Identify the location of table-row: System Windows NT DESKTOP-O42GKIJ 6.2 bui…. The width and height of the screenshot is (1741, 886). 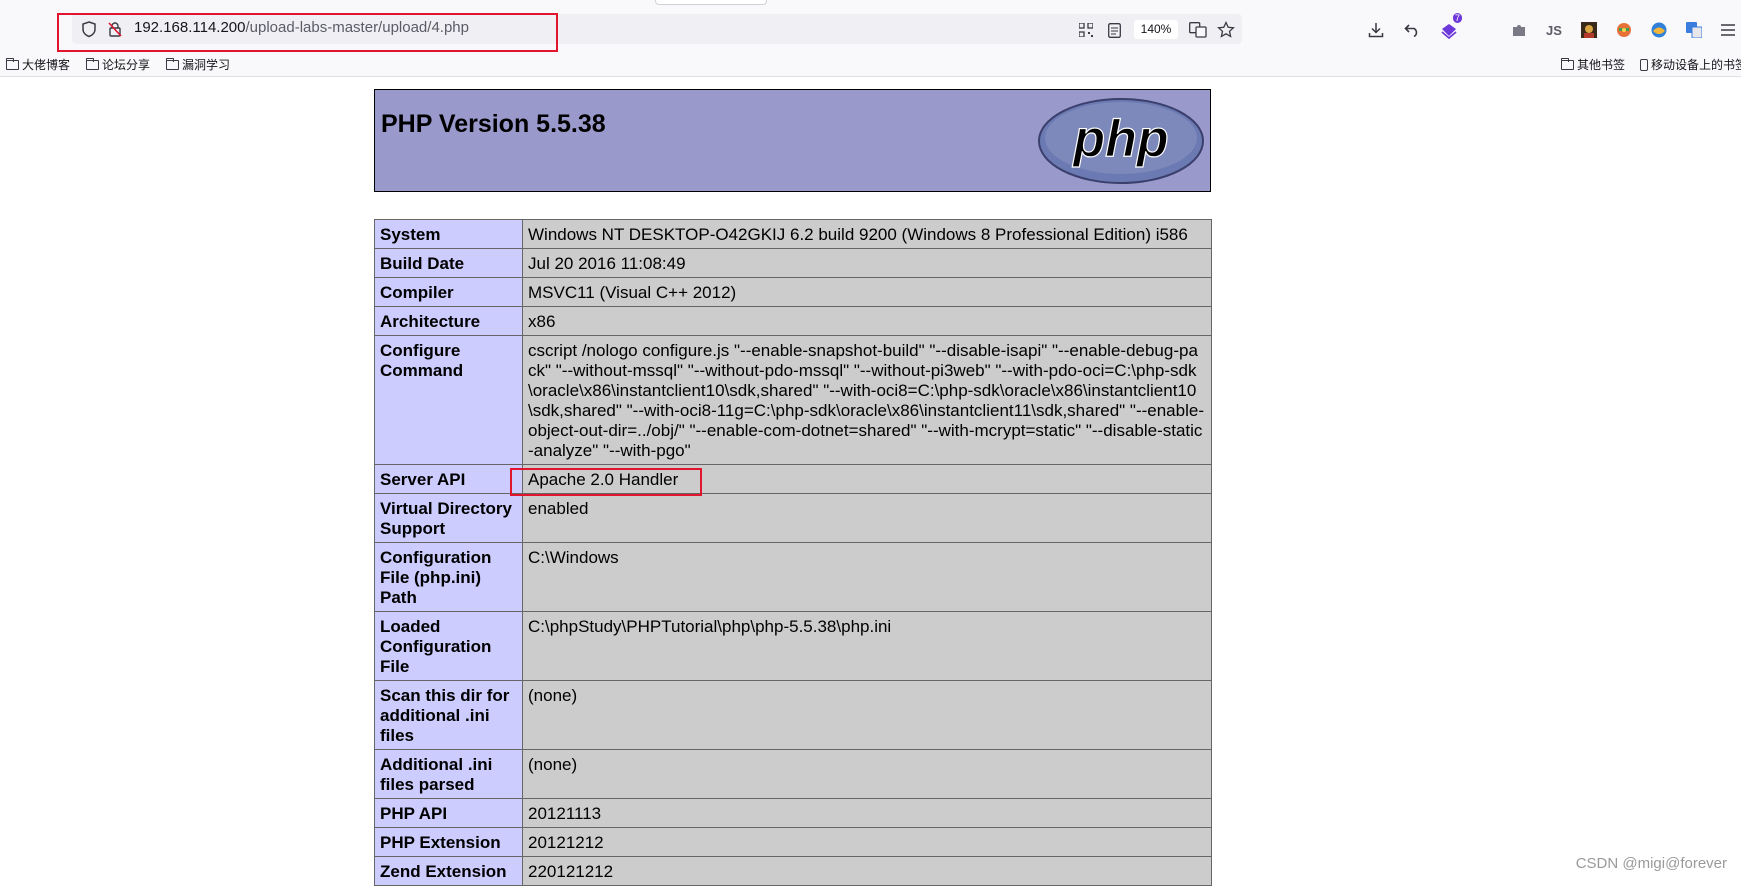
(793, 234).